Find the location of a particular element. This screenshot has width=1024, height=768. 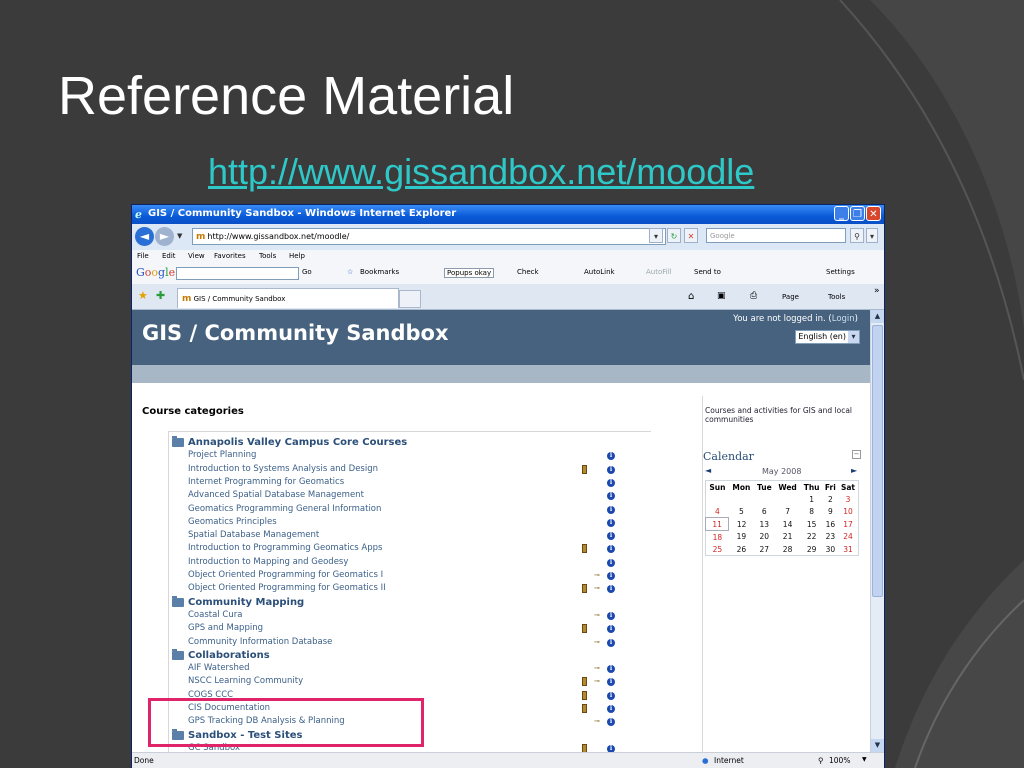

calendar-day: 12 is located at coordinates (741, 524).